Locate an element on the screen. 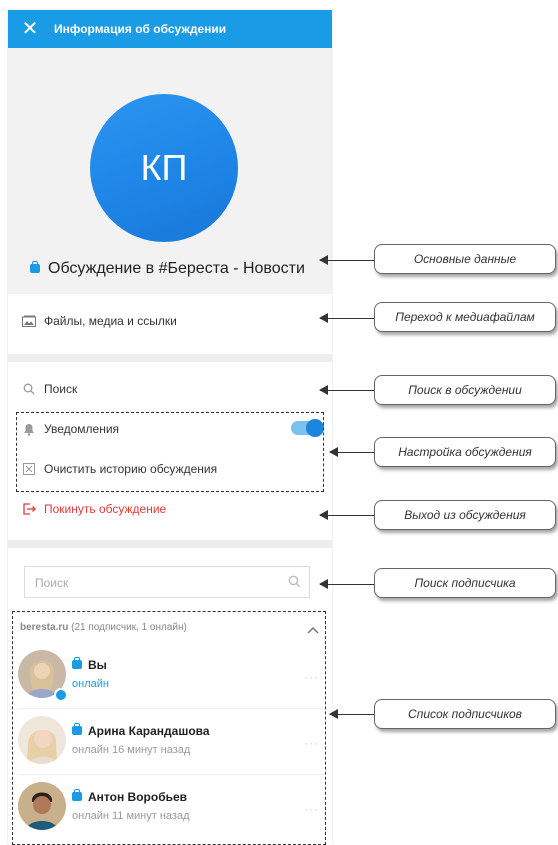 Image resolution: width=558 pixels, height=845 pixels. callout-settings: Настройка обсуждения is located at coordinates (465, 452).